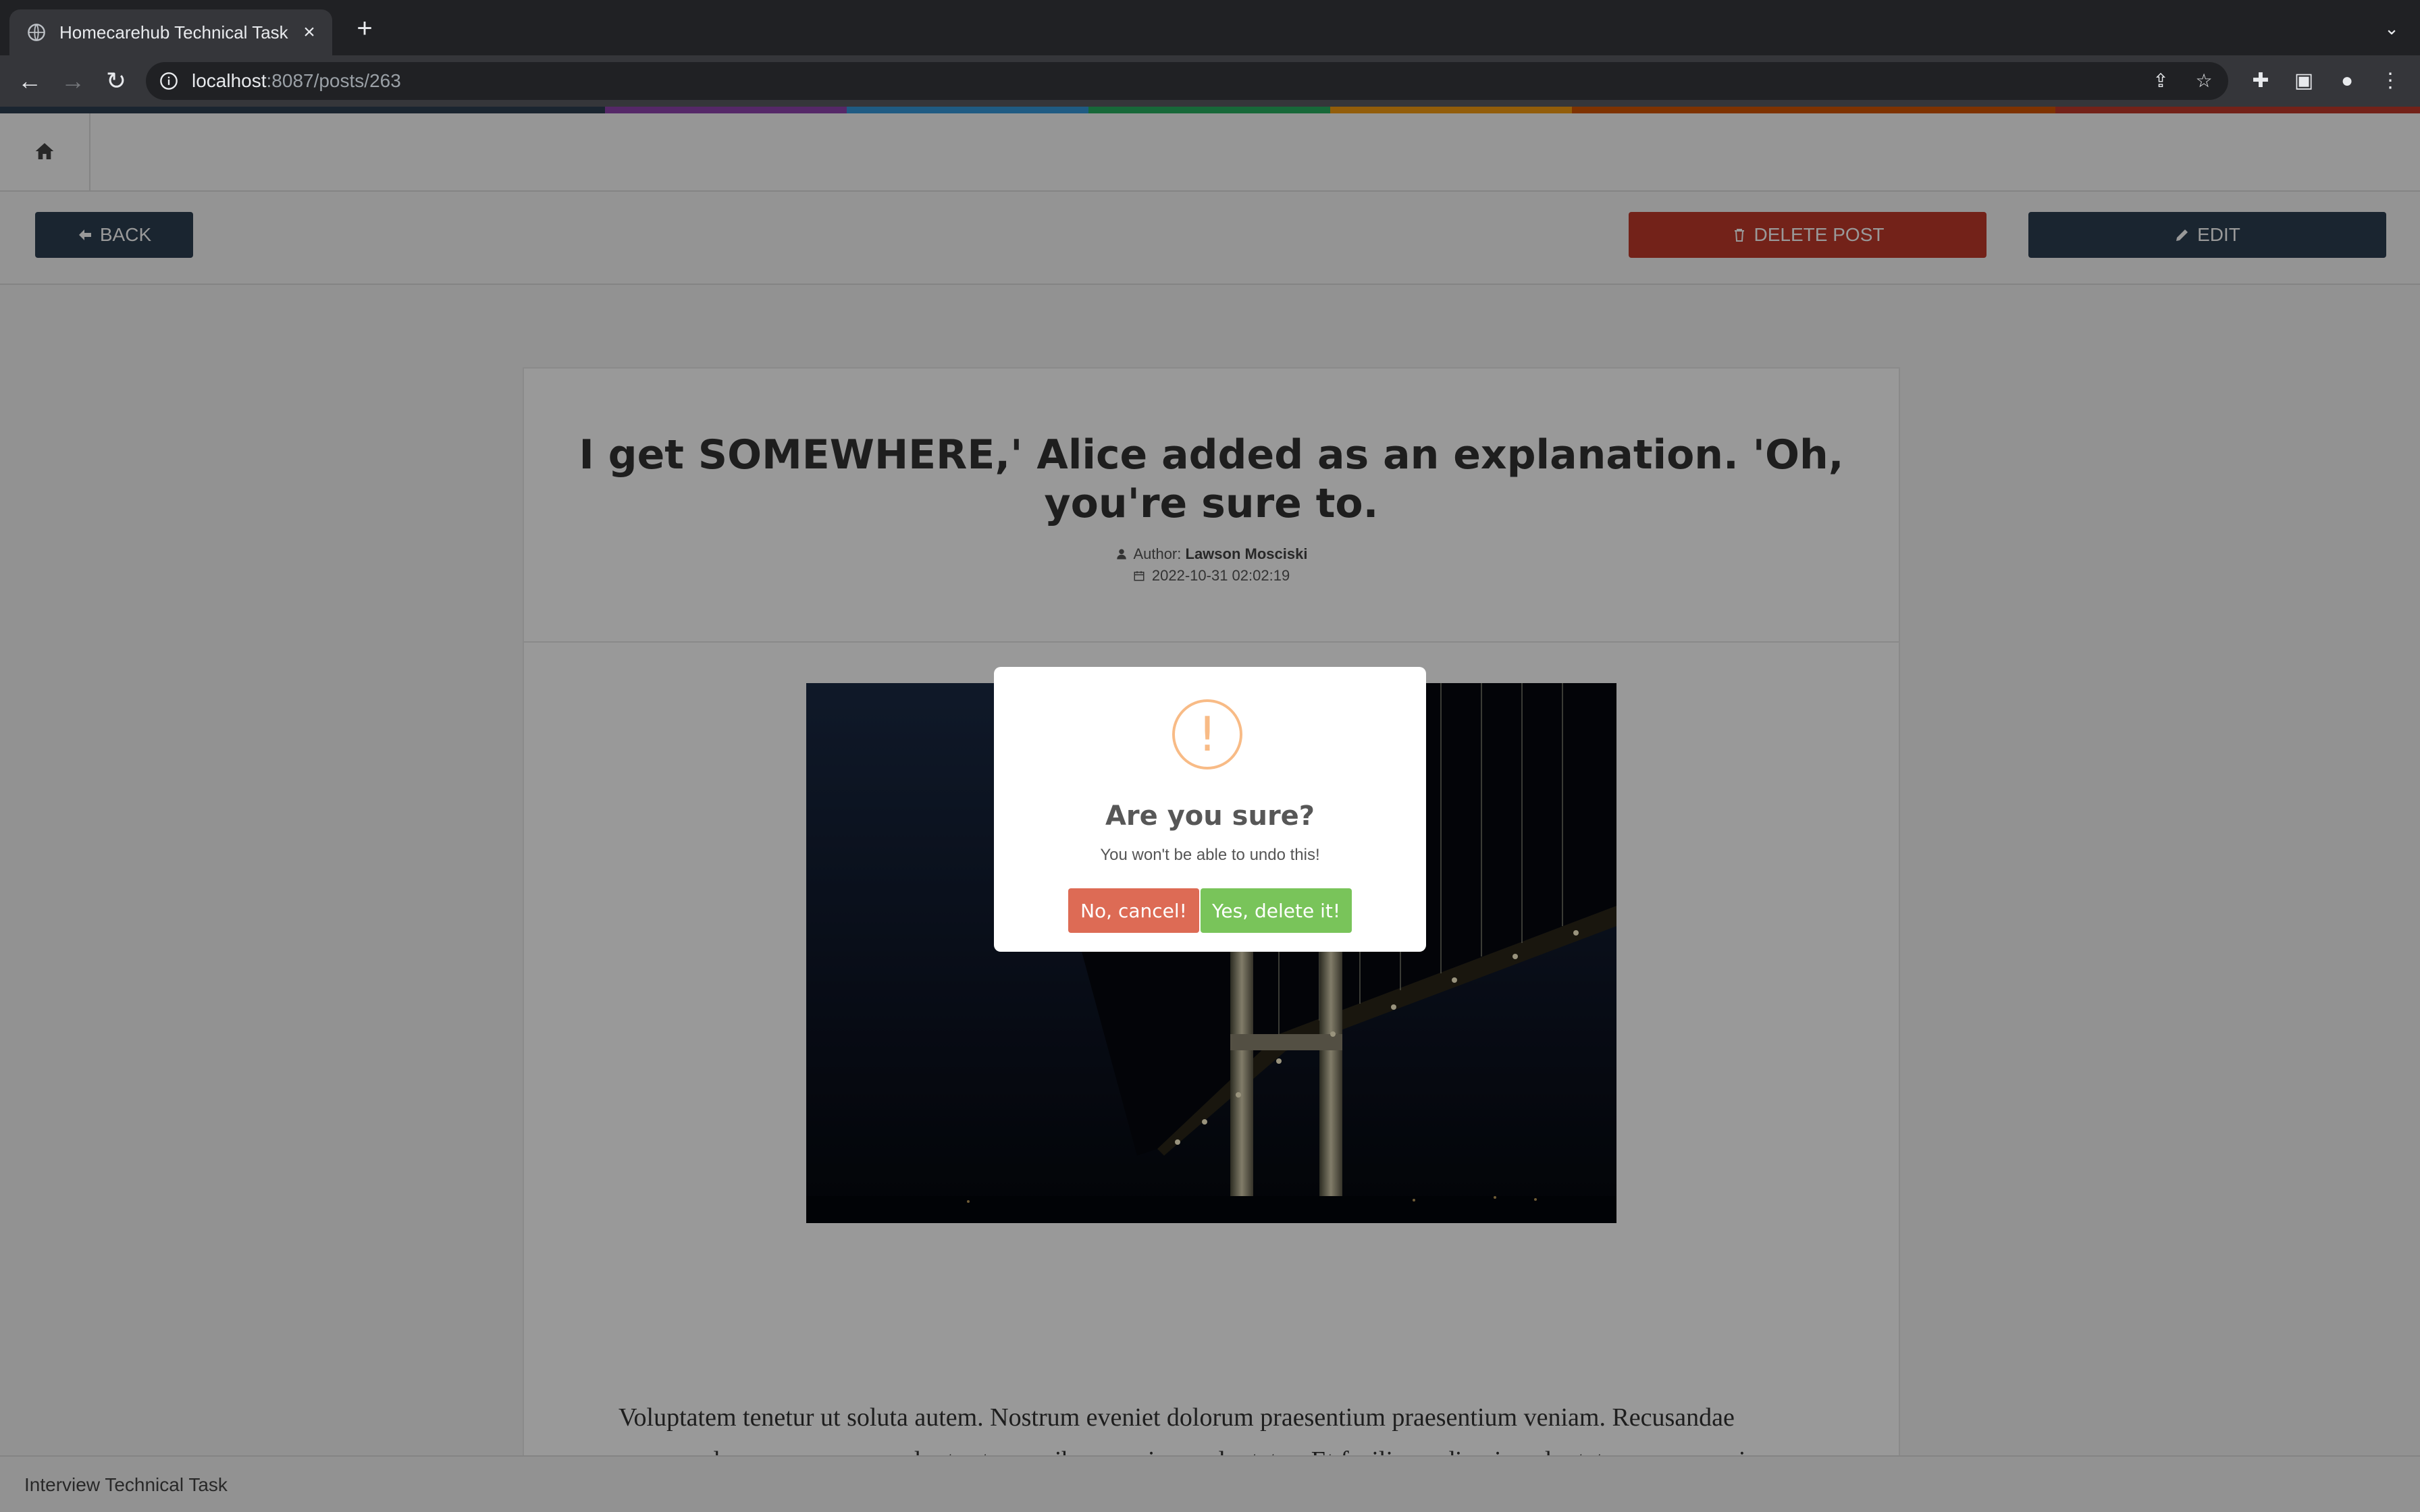 The height and width of the screenshot is (1512, 2420). What do you see at coordinates (2204, 81) in the screenshot?
I see `bookmark-star-icon: ☆` at bounding box center [2204, 81].